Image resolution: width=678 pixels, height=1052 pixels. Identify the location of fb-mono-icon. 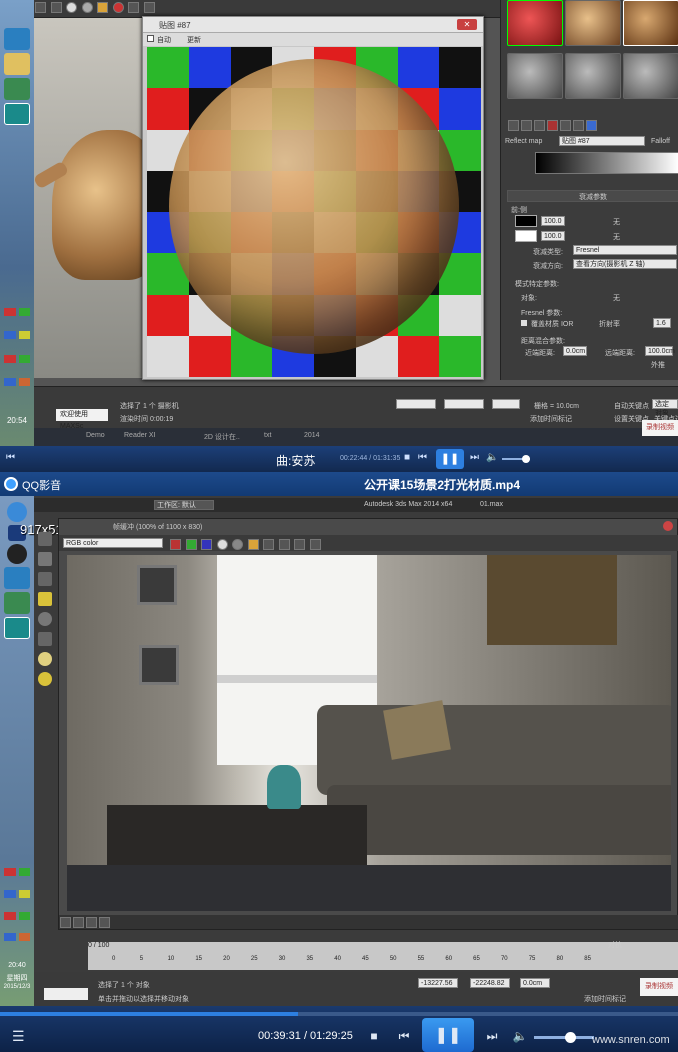
(238, 544).